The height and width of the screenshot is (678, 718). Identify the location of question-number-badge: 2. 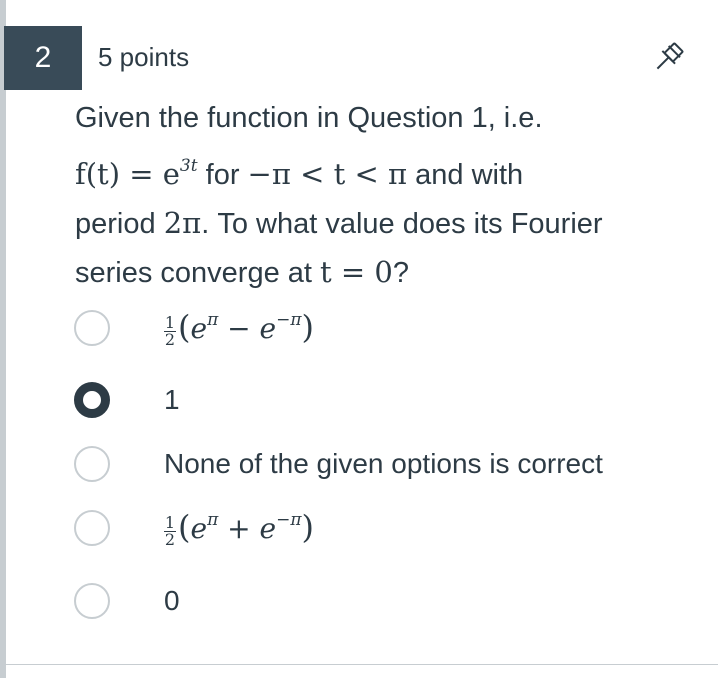
(43, 58).